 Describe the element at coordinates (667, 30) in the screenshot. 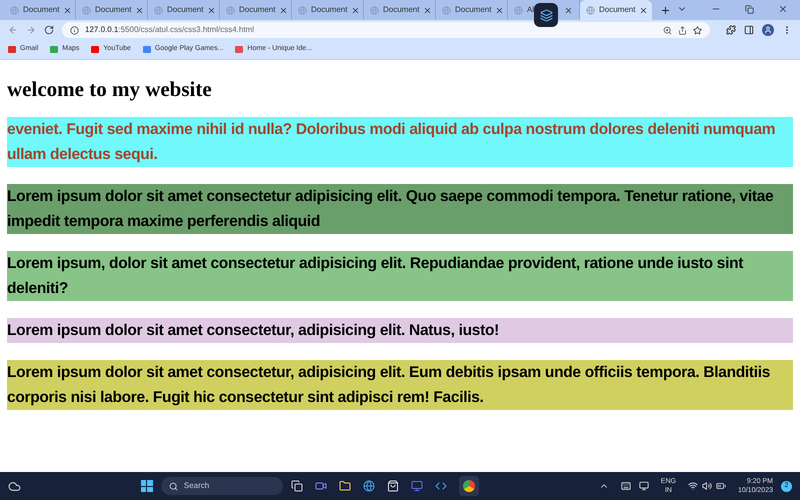

I see `zoom-icon` at that location.